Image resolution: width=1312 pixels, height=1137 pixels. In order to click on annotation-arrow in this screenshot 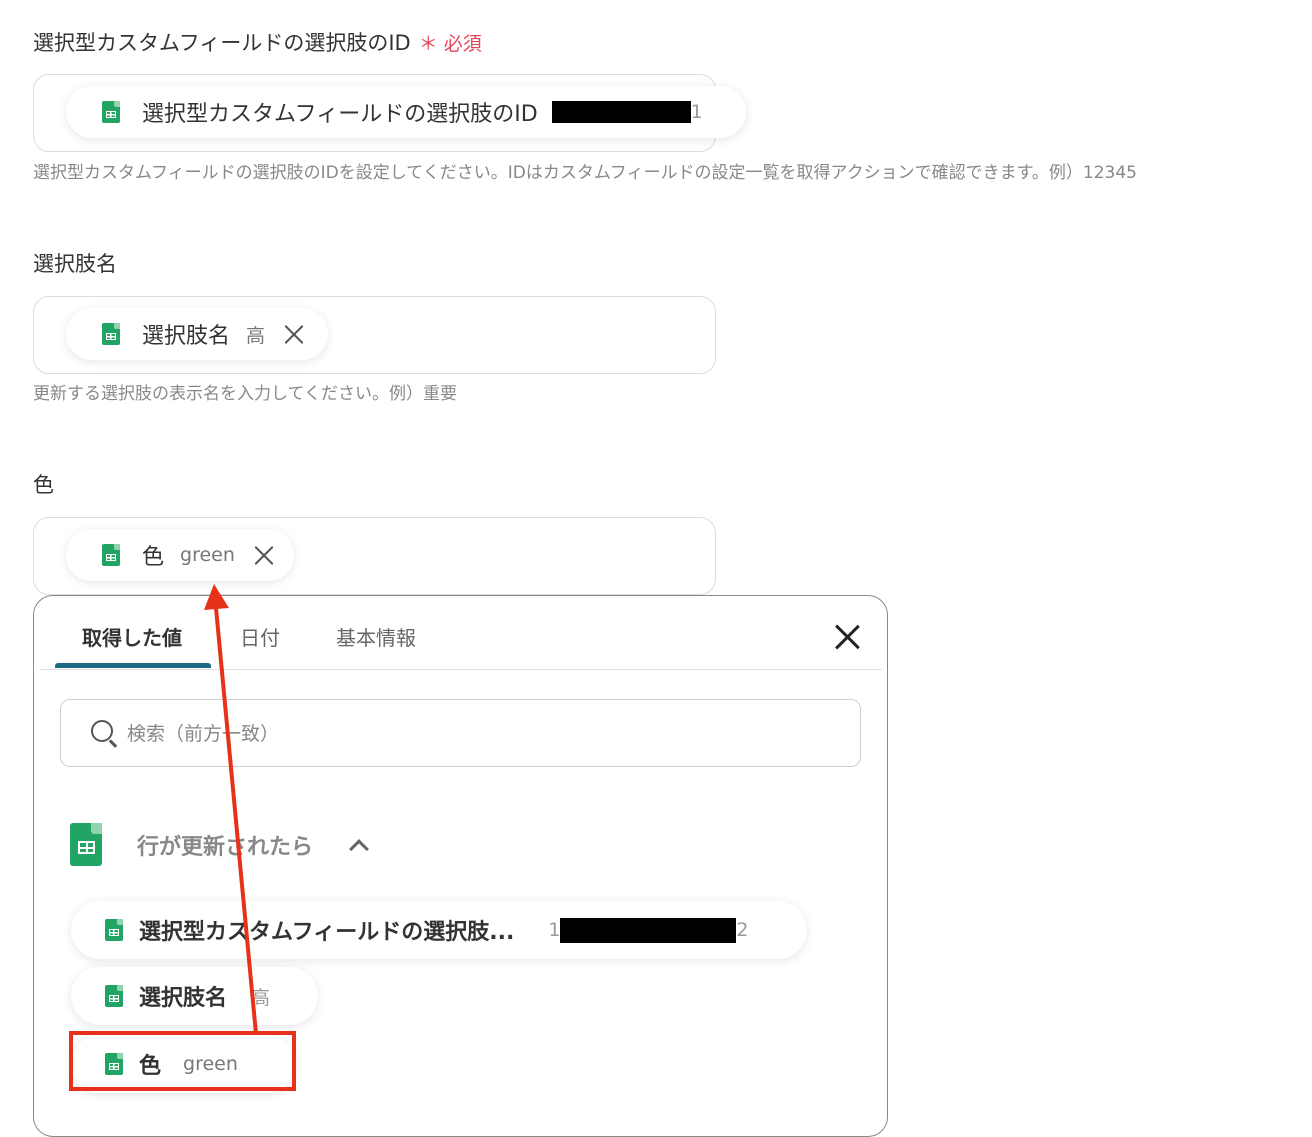, I will do `click(231, 809)`.